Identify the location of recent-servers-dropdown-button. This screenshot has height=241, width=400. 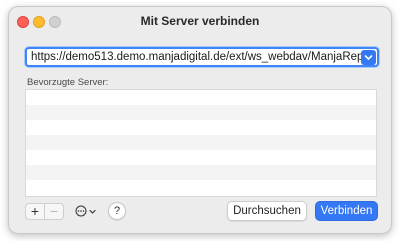
(368, 57).